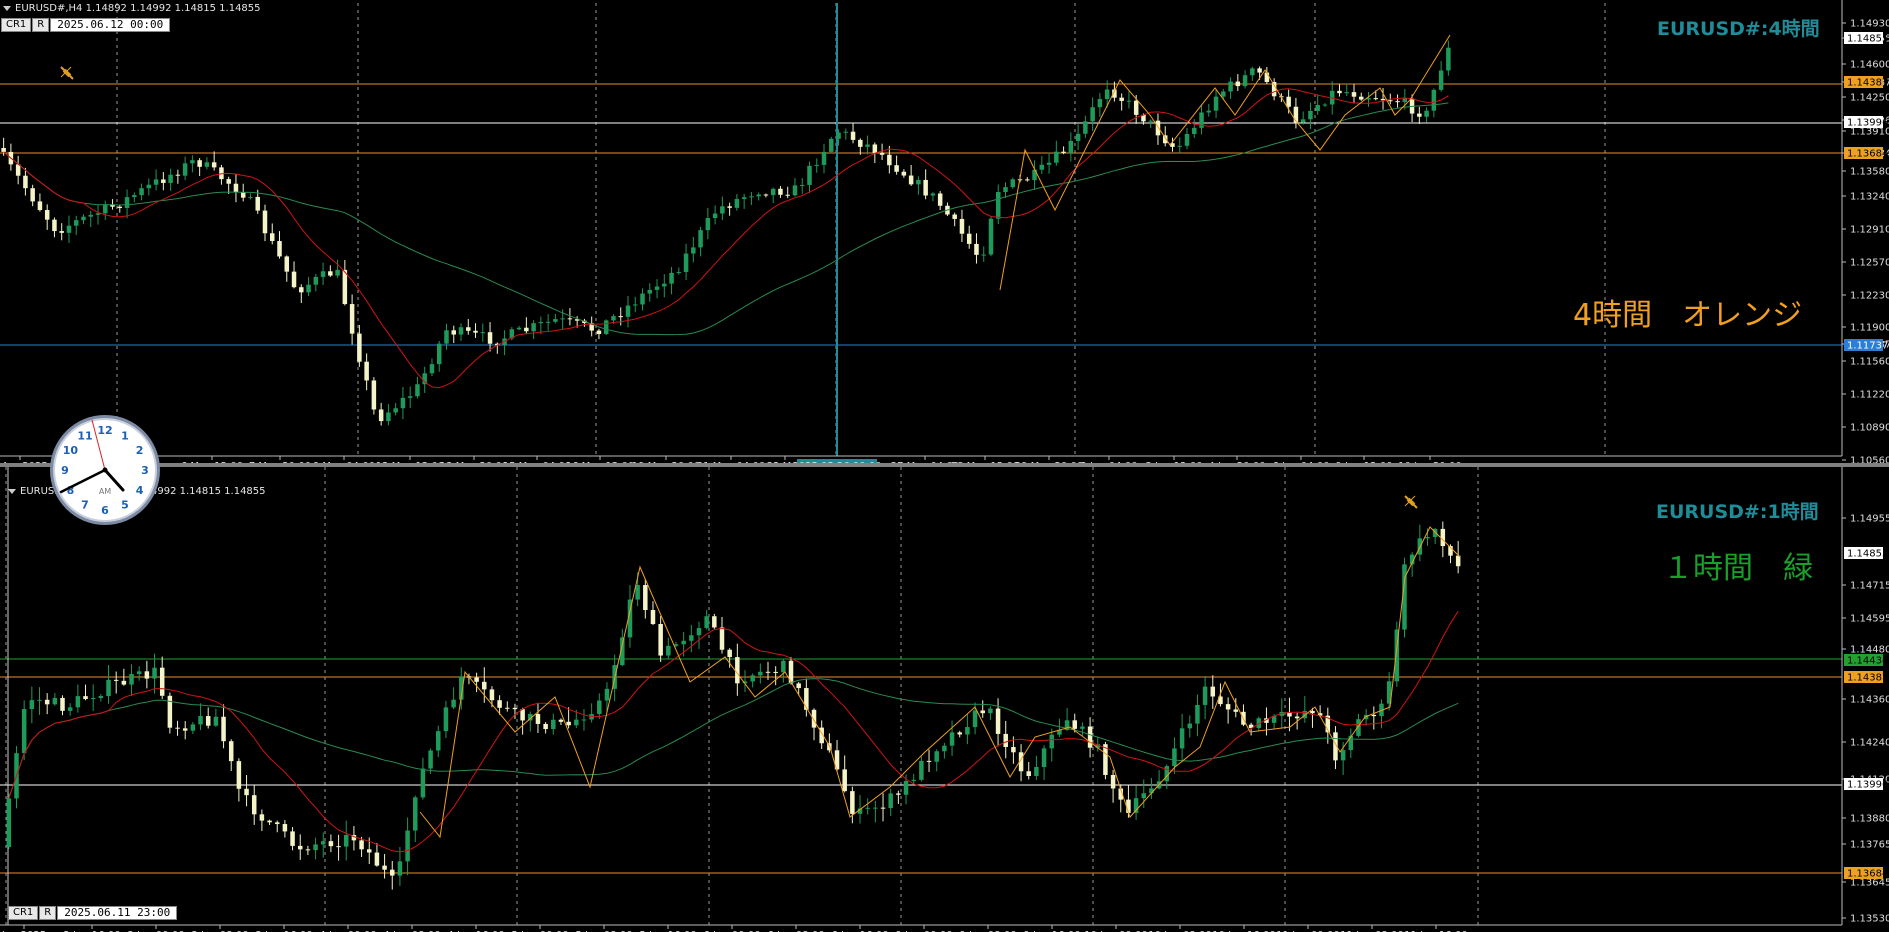 This screenshot has width=1889, height=932. Describe the element at coordinates (1869, 230) in the screenshot. I see `price-label: 1.12910` at that location.